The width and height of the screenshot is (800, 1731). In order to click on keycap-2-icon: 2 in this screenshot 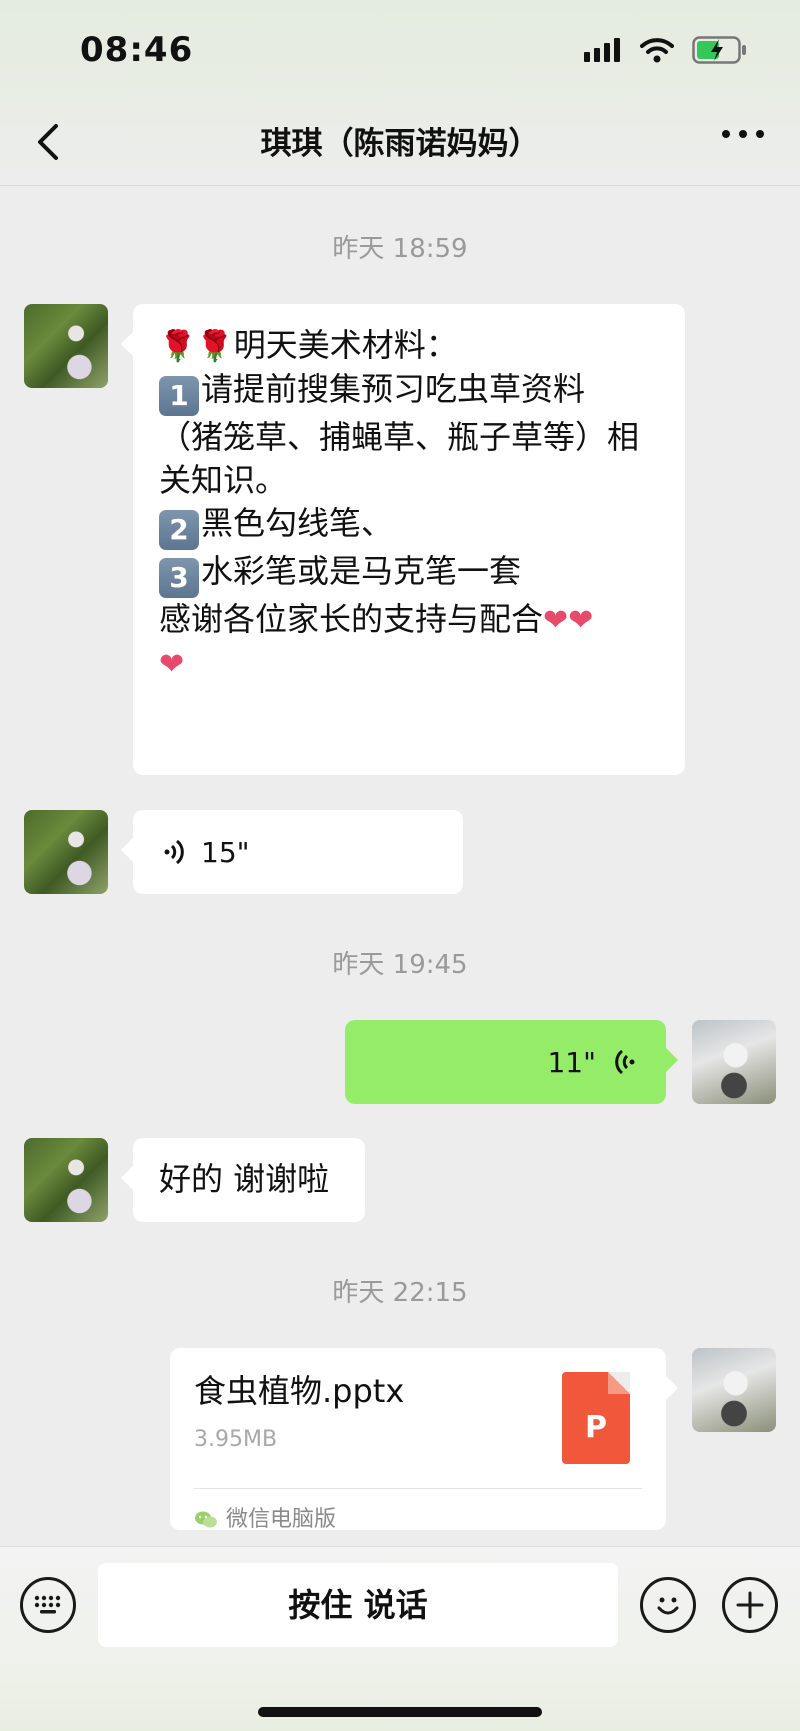, I will do `click(179, 530)`.